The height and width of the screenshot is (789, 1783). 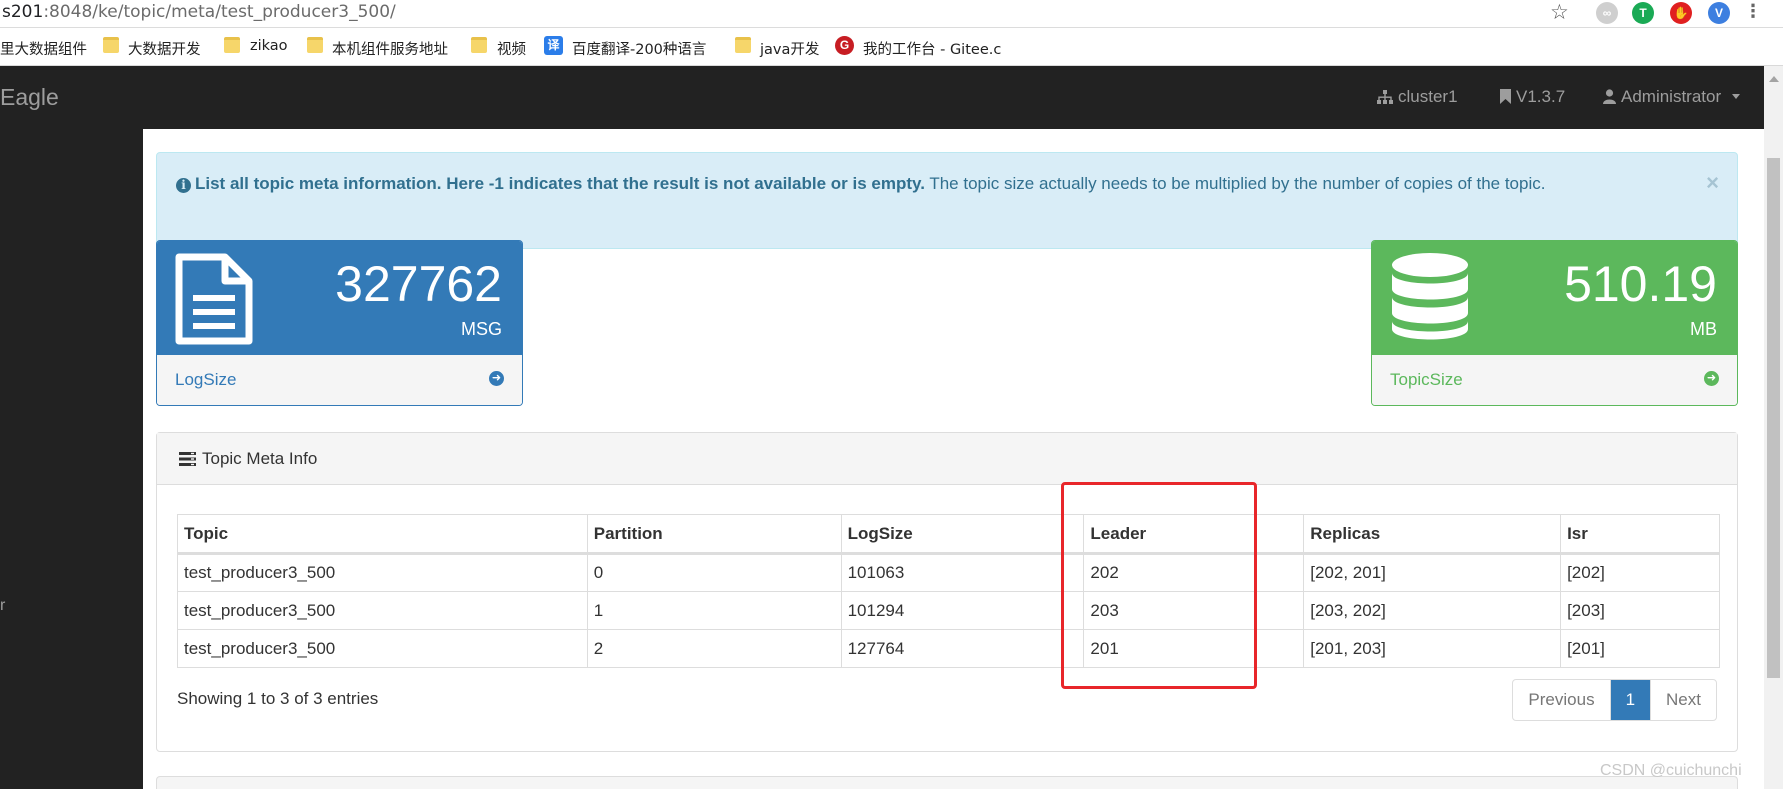 What do you see at coordinates (248, 459) in the screenshot?
I see `panel-title: Topic Meta Info` at bounding box center [248, 459].